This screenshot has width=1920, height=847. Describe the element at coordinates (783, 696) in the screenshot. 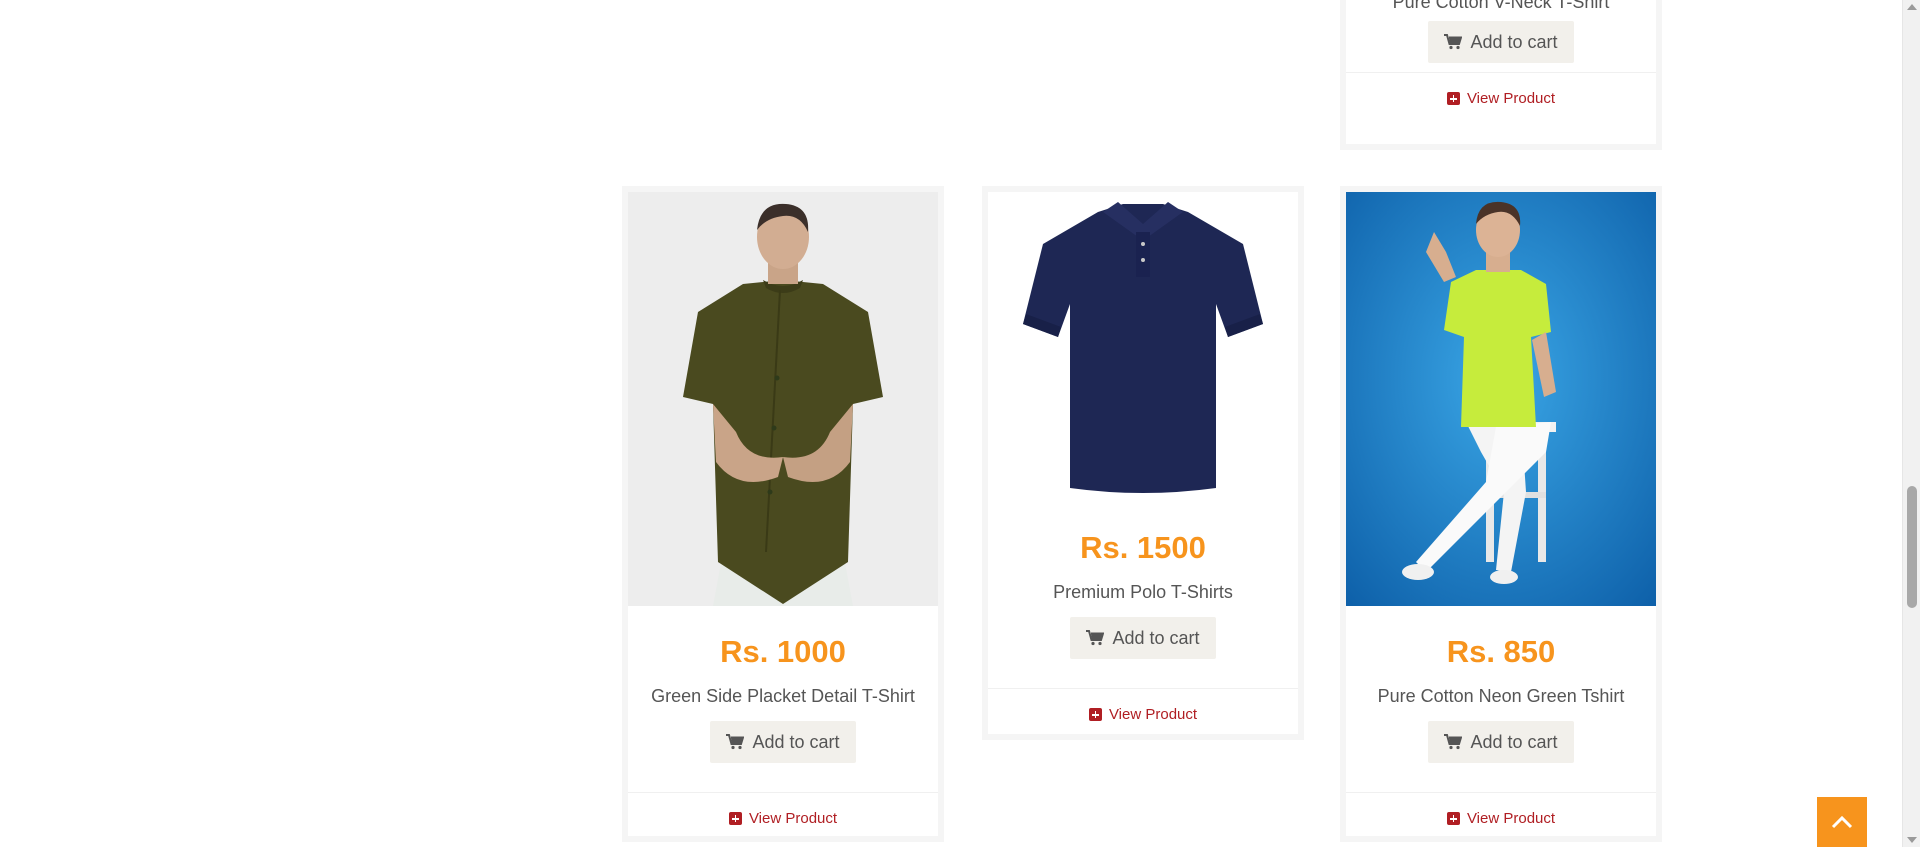

I see `product-name: Green Side Placket Detail T-Shirt` at that location.